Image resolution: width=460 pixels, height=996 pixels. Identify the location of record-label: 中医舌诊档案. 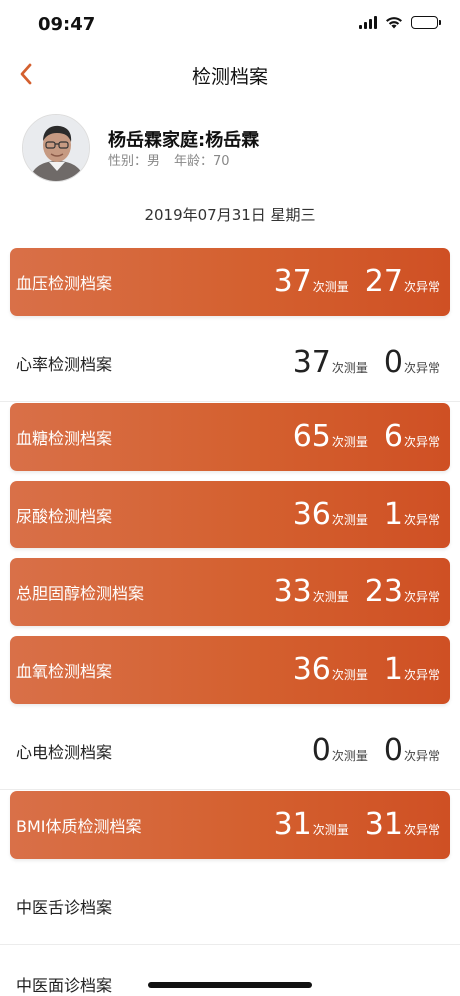
(64, 908).